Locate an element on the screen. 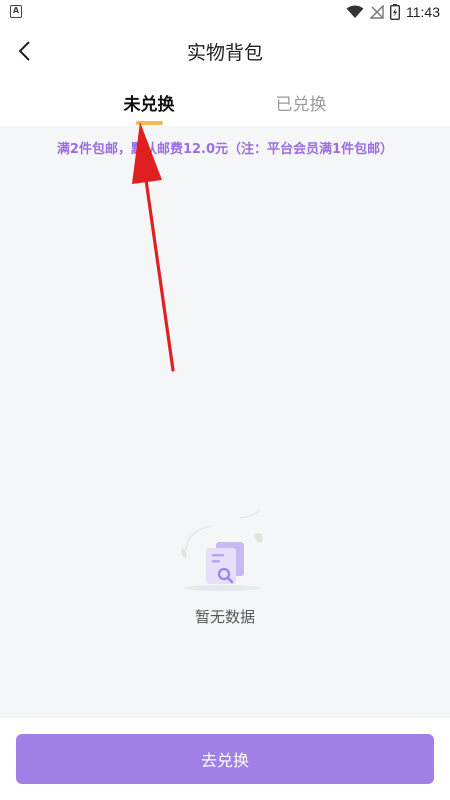 Image resolution: width=450 pixels, height=800 pixels. bottom-bar: 去兑换 is located at coordinates (225, 759).